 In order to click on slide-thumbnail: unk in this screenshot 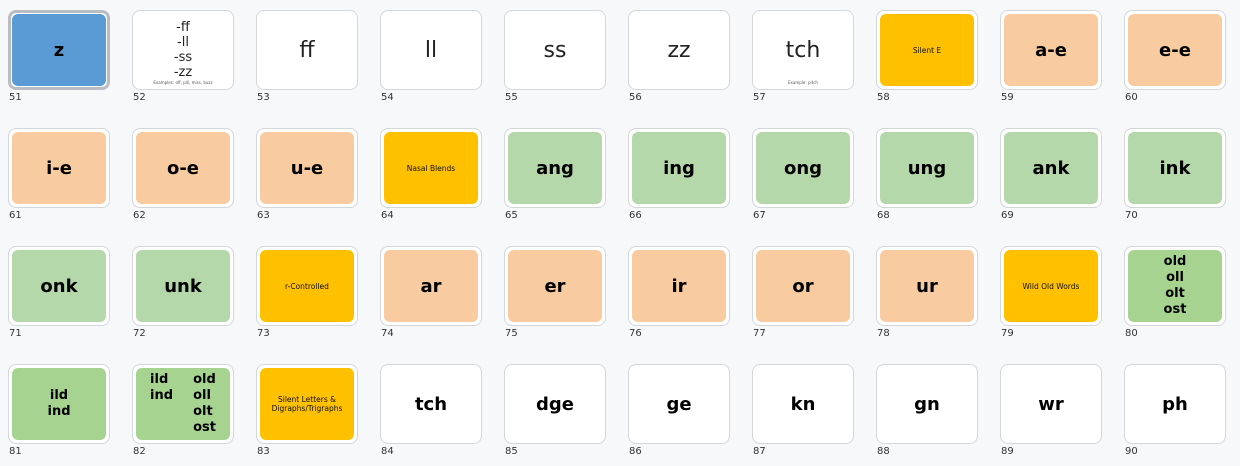, I will do `click(183, 286)`.